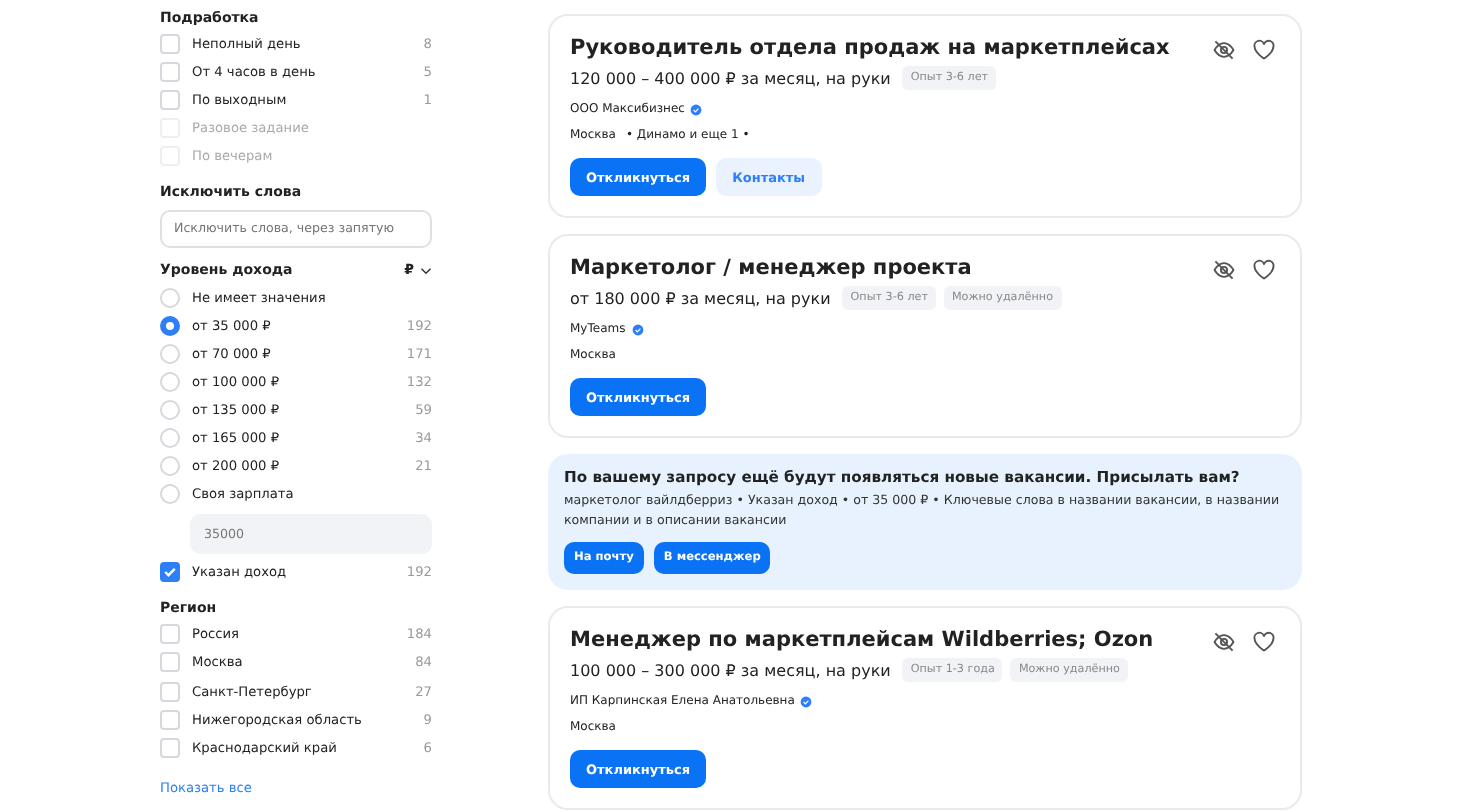  I want to click on salary-text: от 180 000 ₽ за месяц, на руки, so click(700, 298).